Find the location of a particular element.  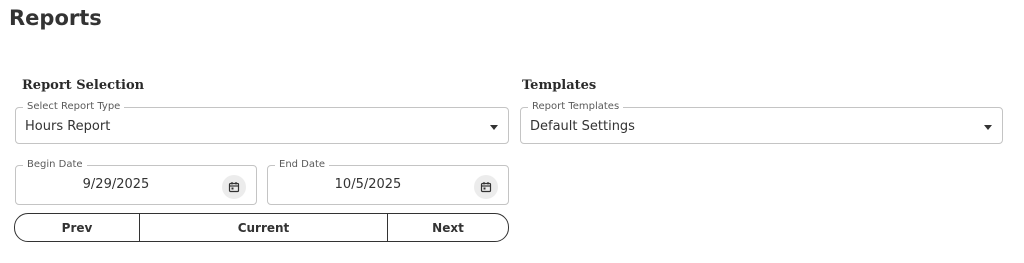

page-title: Reports is located at coordinates (55, 18).